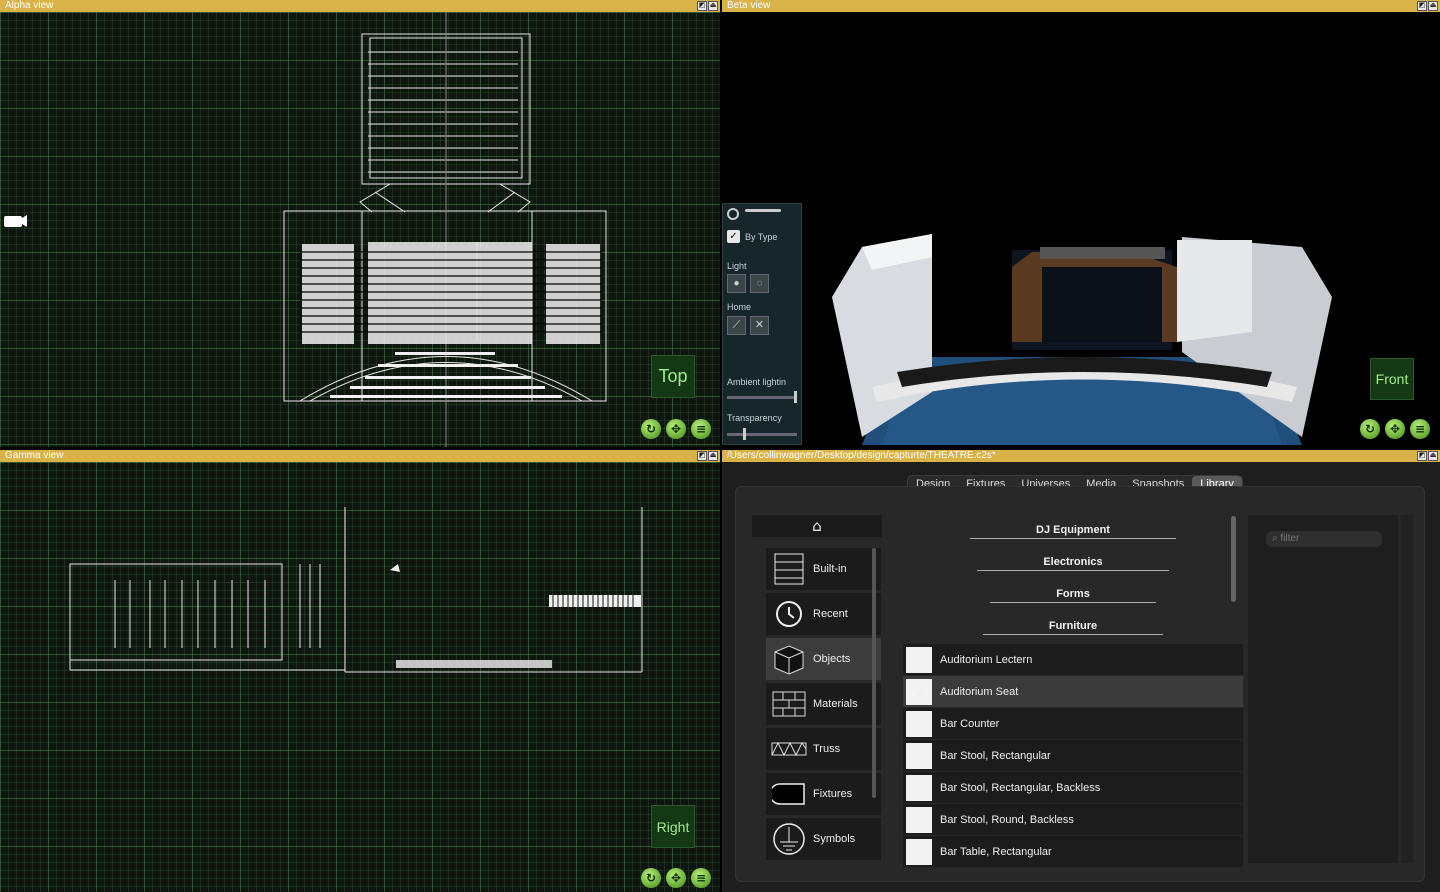 The height and width of the screenshot is (892, 1440). I want to click on fixture-shape-icon, so click(789, 794).